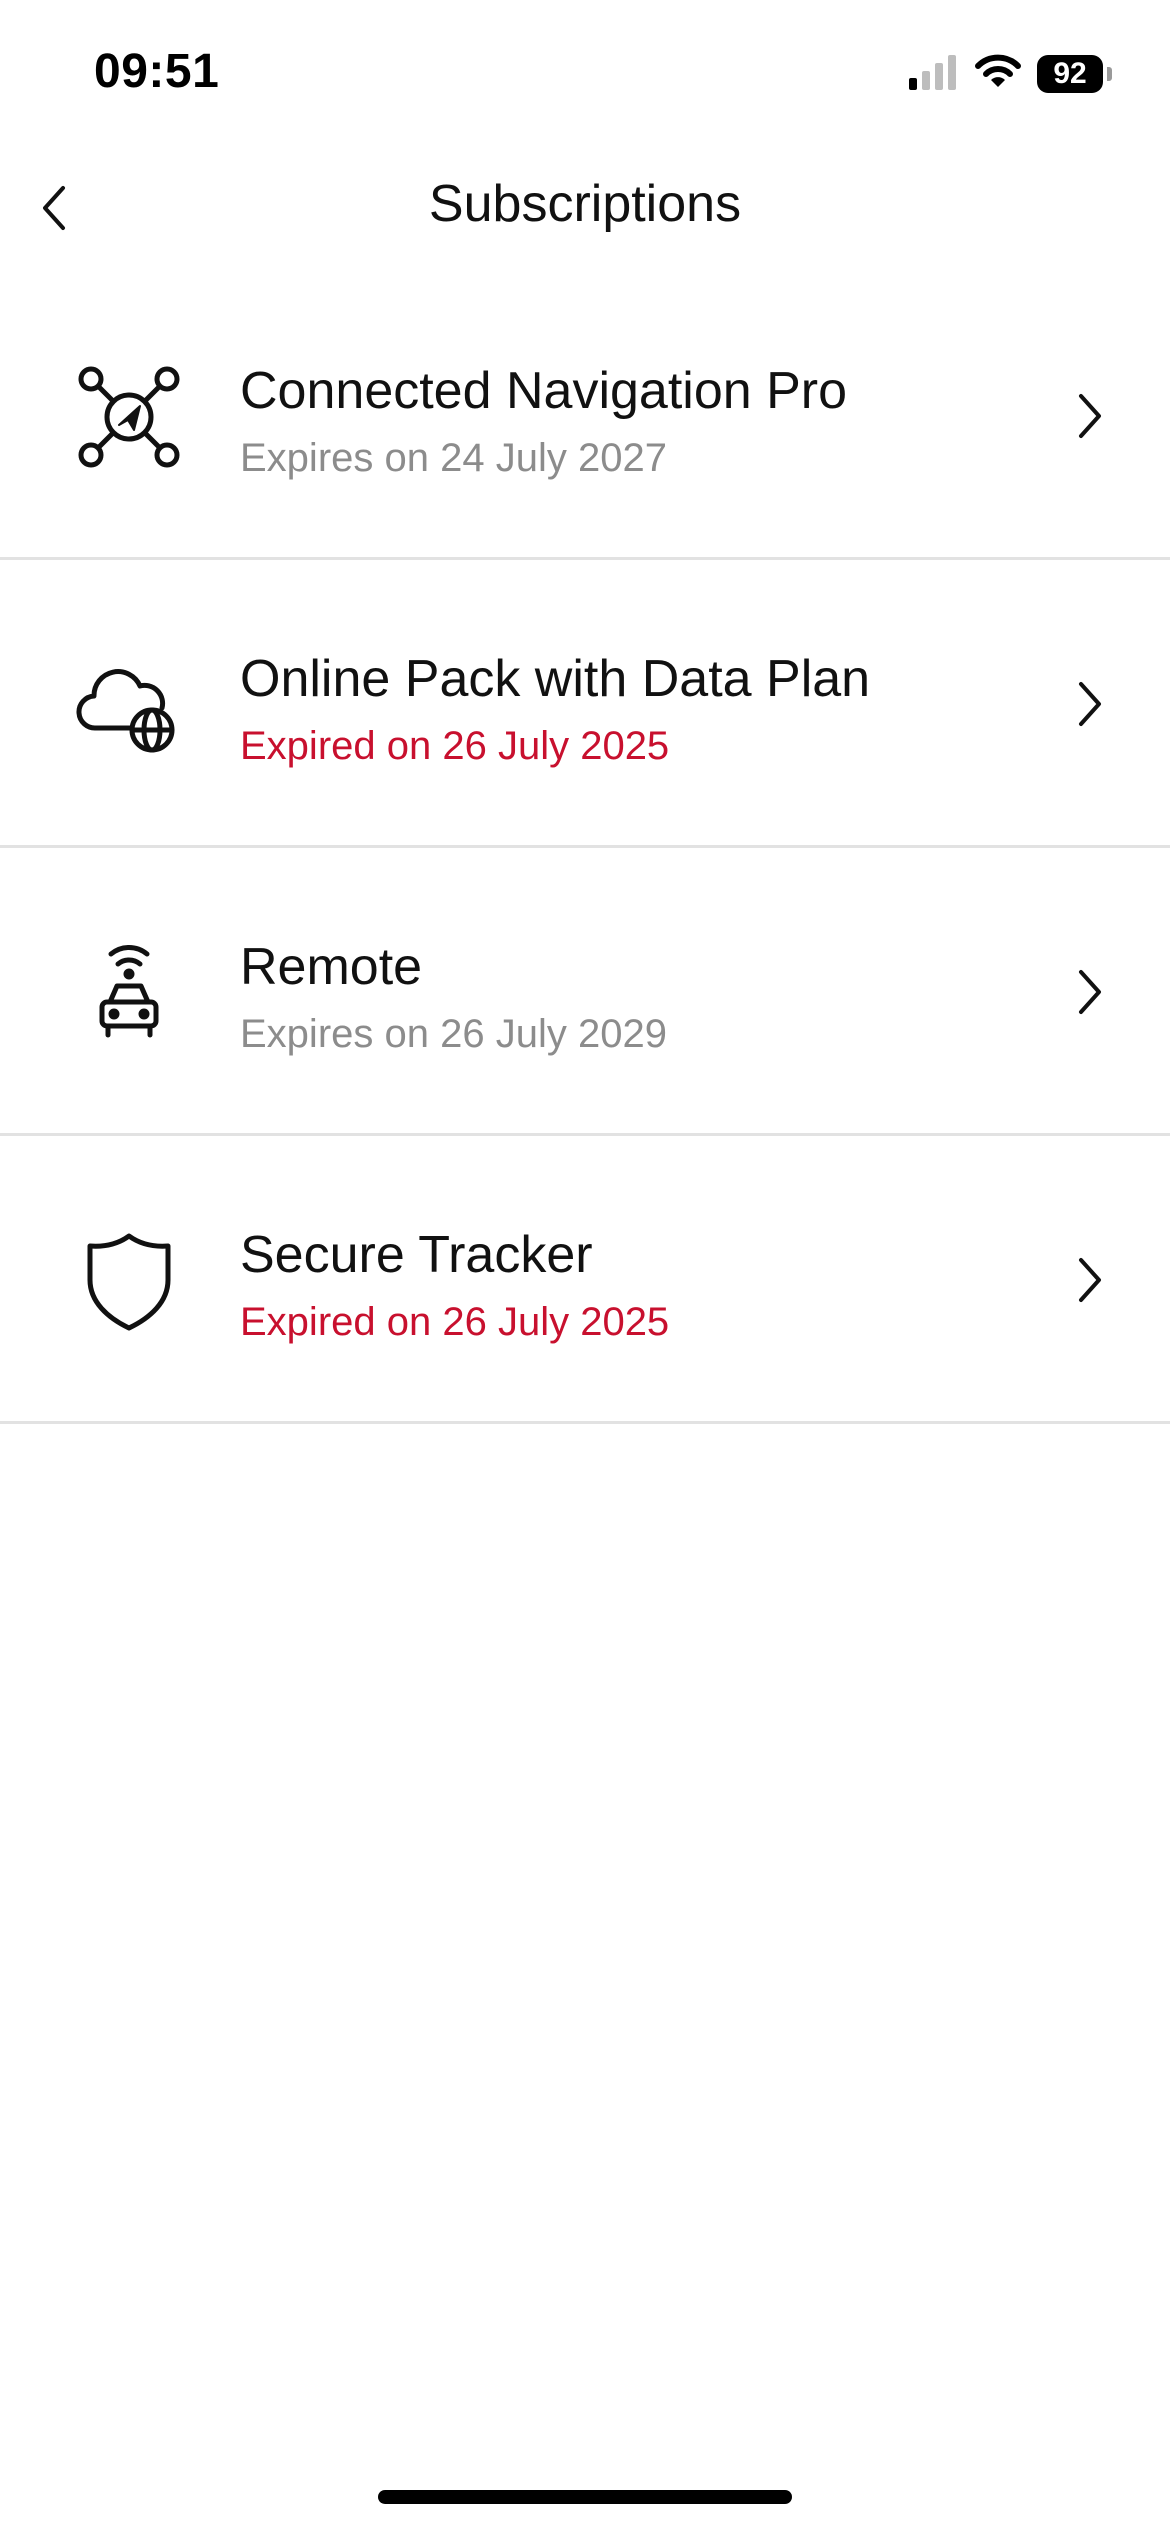 The height and width of the screenshot is (2532, 1170). What do you see at coordinates (585, 204) in the screenshot?
I see `page-title: Subscriptions` at bounding box center [585, 204].